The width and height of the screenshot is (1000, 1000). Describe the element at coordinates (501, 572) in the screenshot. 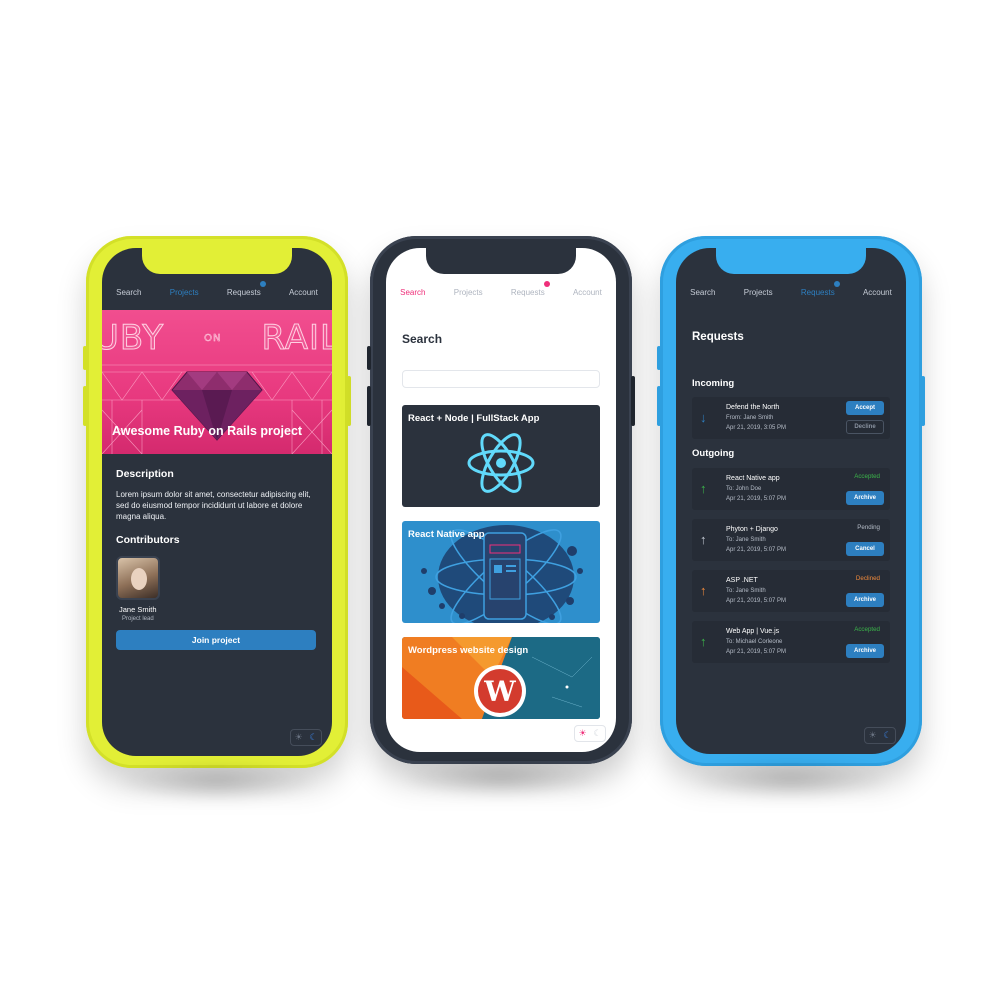

I see `project-card: React Native app` at that location.